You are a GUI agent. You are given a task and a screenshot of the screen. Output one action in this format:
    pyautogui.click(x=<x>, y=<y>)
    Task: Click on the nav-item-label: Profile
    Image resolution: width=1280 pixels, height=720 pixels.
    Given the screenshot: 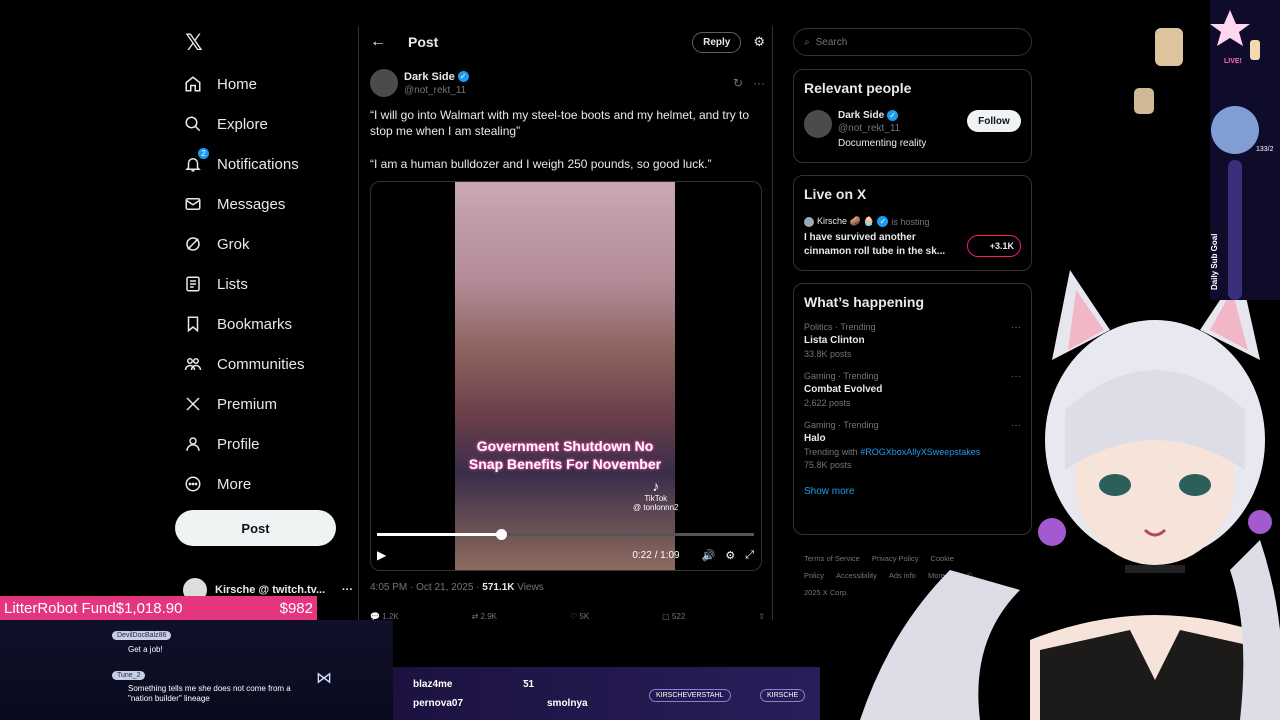 What is the action you would take?
    pyautogui.click(x=238, y=444)
    